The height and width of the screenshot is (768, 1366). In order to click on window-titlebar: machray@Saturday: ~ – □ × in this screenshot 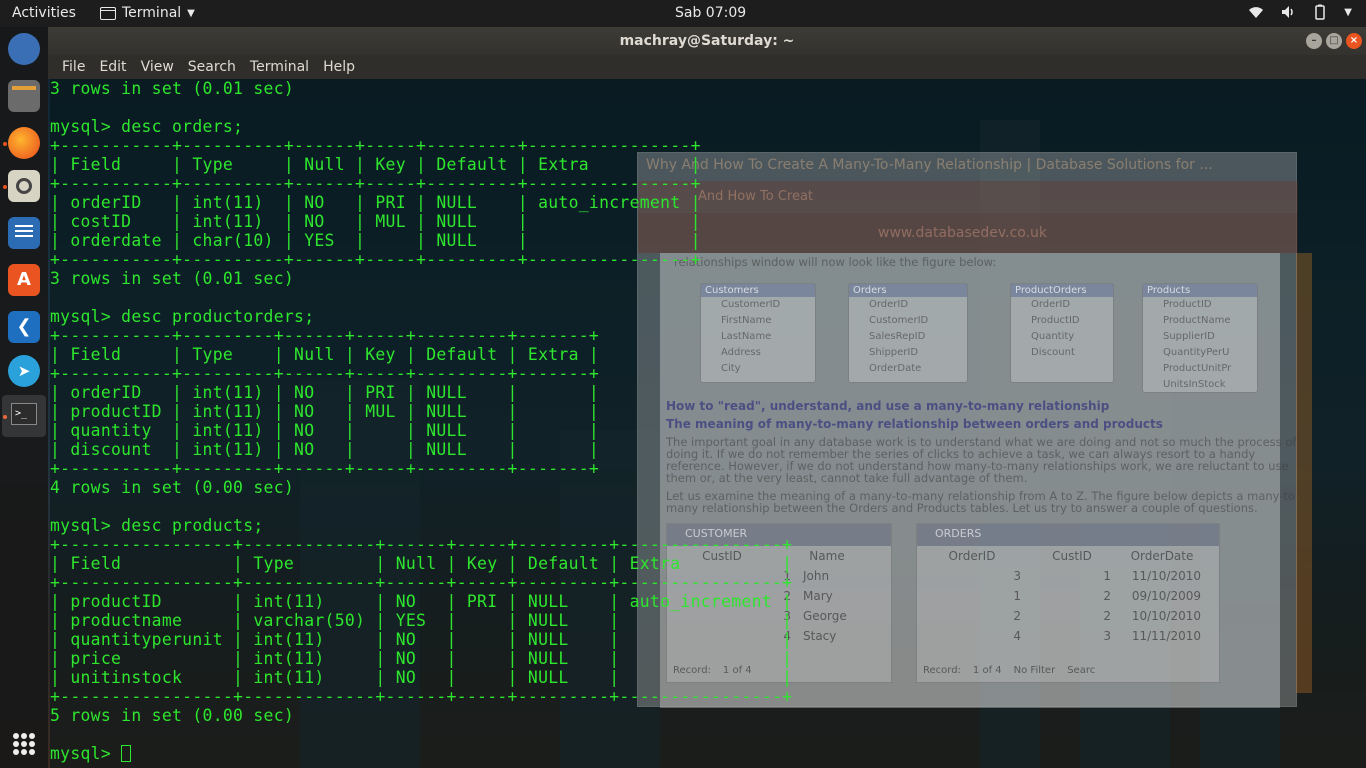, I will do `click(707, 41)`.